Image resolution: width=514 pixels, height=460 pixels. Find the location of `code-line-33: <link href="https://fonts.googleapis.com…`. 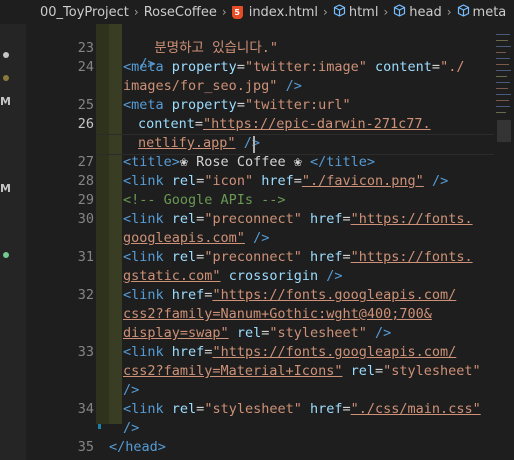

code-line-33: <link href="https://fonts.googleapis.com… is located at coordinates (289, 352).